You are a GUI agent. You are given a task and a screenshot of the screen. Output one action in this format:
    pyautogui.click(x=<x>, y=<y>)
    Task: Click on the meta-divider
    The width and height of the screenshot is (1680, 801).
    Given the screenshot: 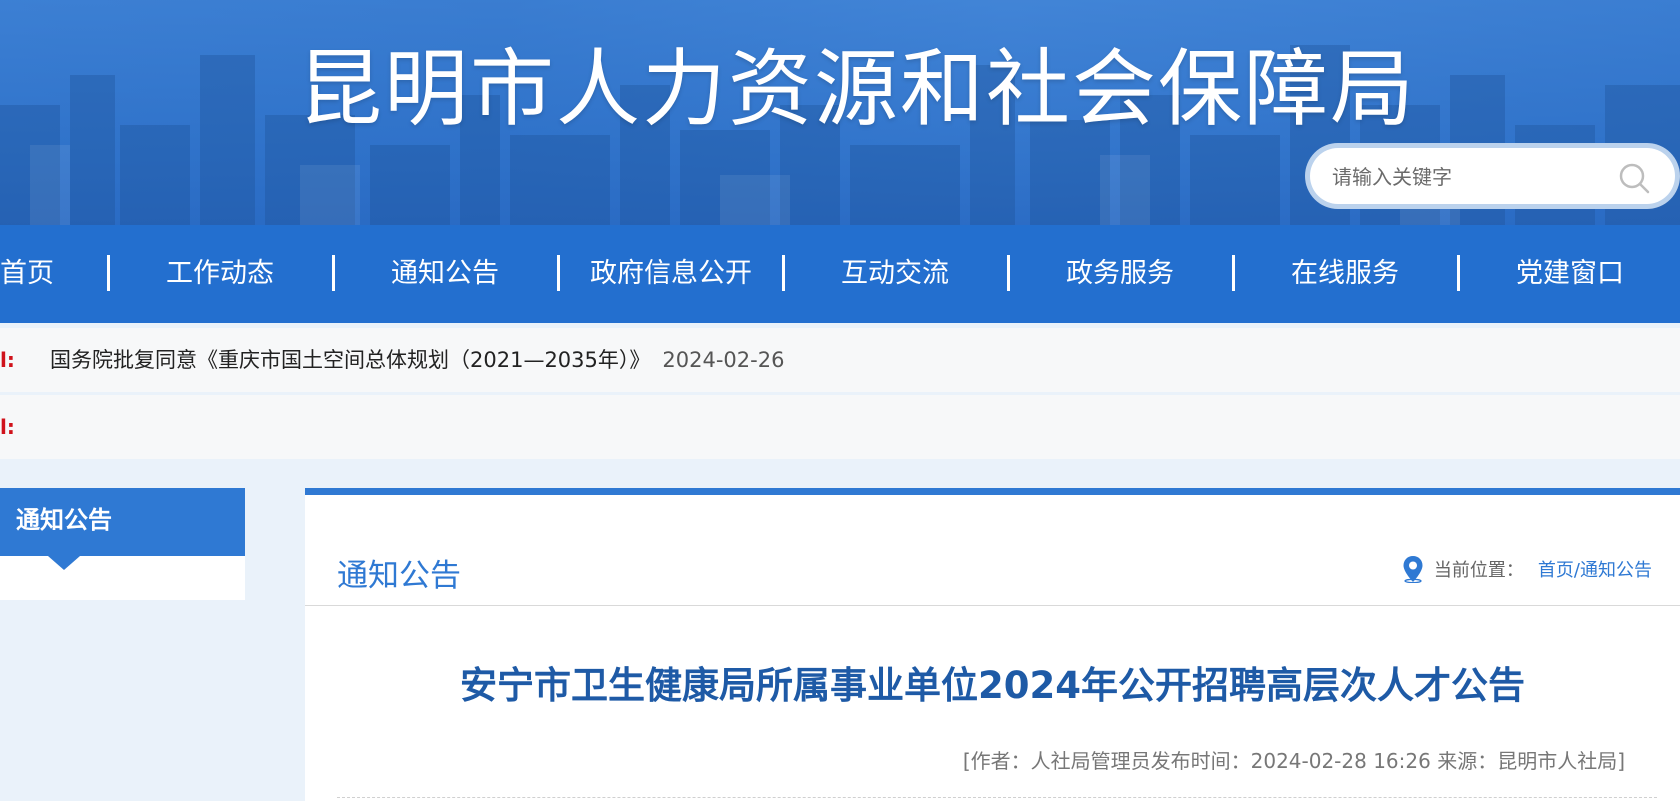 What is the action you would take?
    pyautogui.click(x=997, y=797)
    